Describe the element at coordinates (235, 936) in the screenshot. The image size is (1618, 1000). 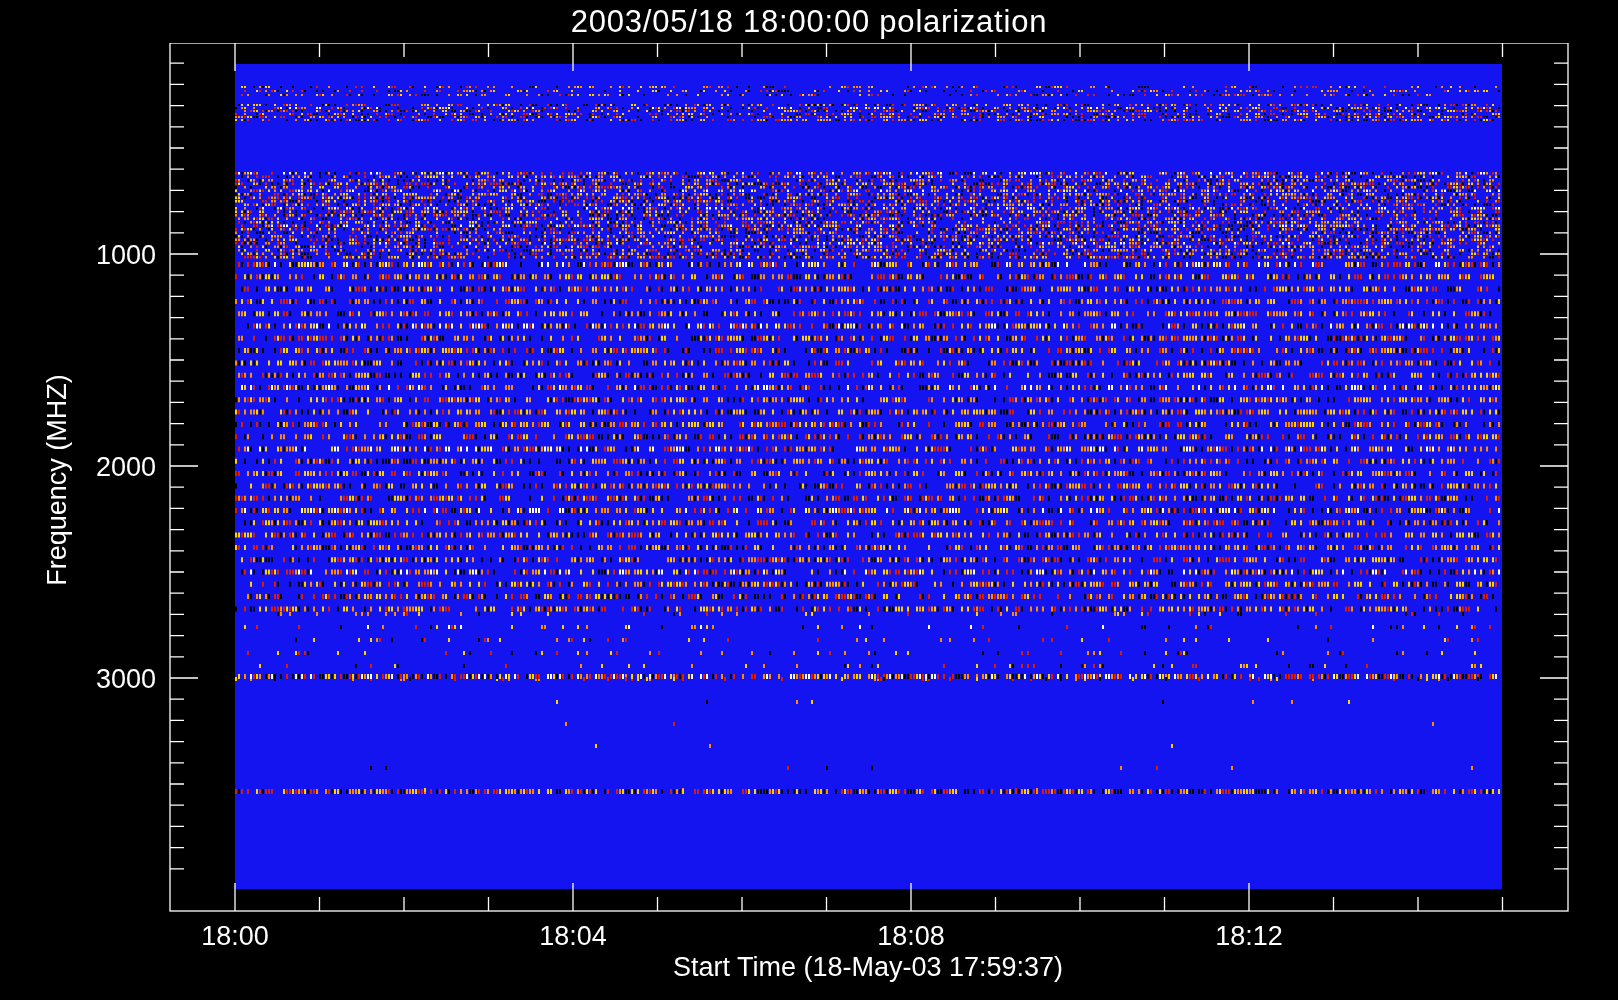
I see `tick-label: 18:00` at that location.